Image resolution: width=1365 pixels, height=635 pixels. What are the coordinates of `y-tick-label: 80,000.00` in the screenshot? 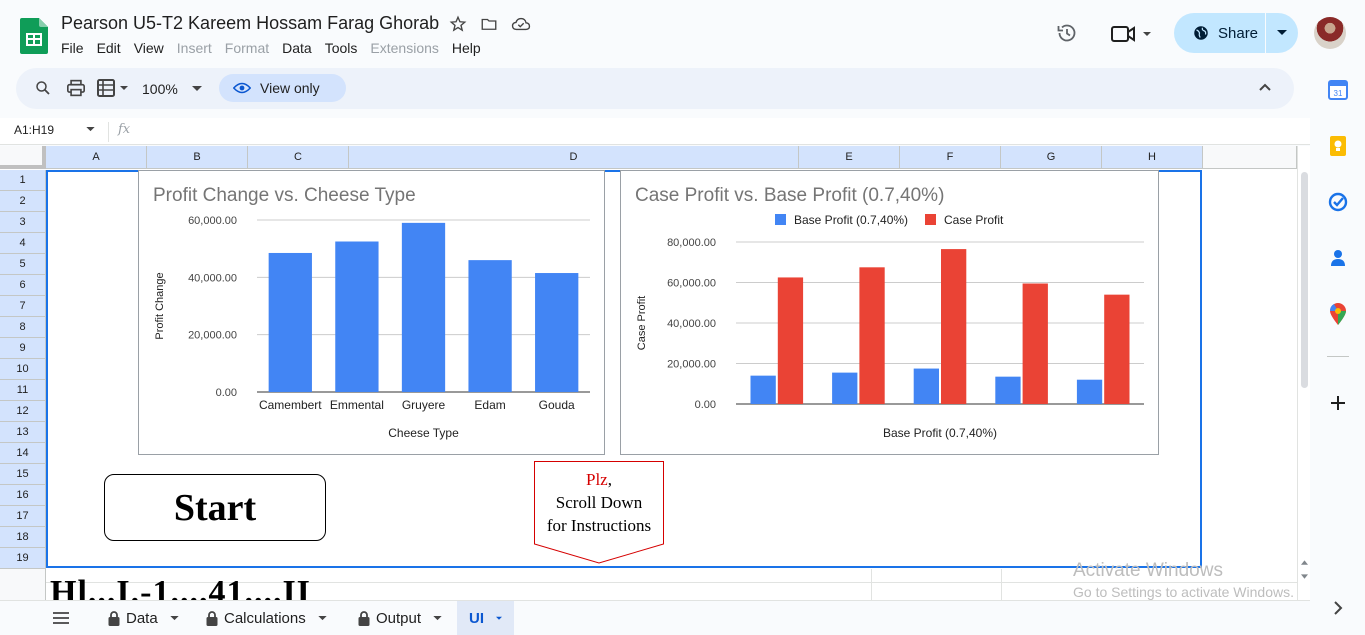 It's located at (691, 243).